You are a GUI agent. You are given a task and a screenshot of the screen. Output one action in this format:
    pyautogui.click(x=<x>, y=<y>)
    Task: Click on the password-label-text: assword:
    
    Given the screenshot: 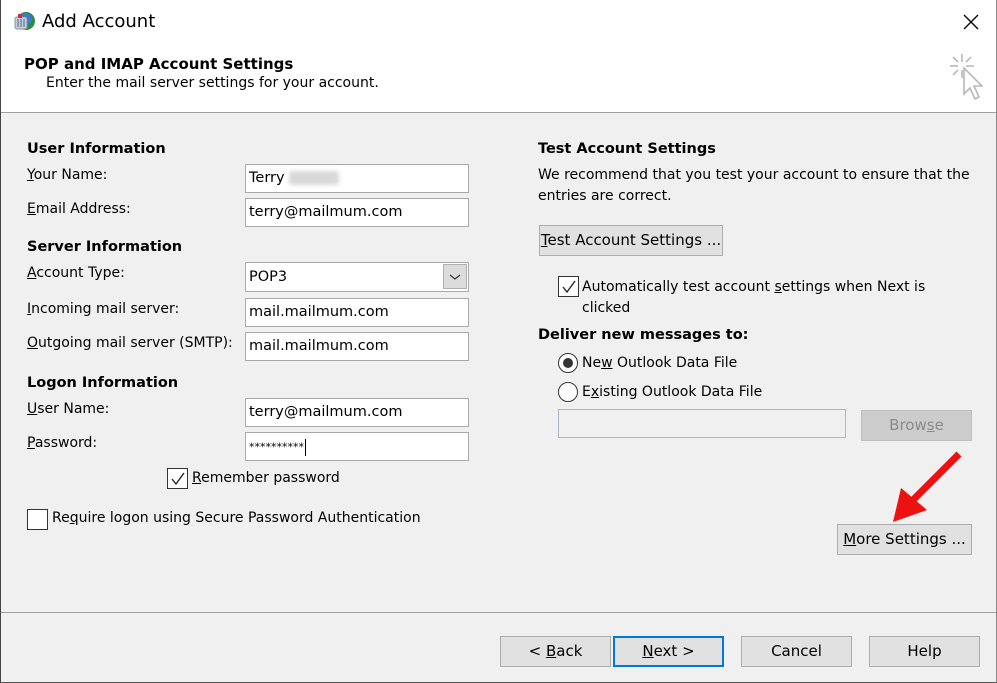 What is the action you would take?
    pyautogui.click(x=66, y=443)
    